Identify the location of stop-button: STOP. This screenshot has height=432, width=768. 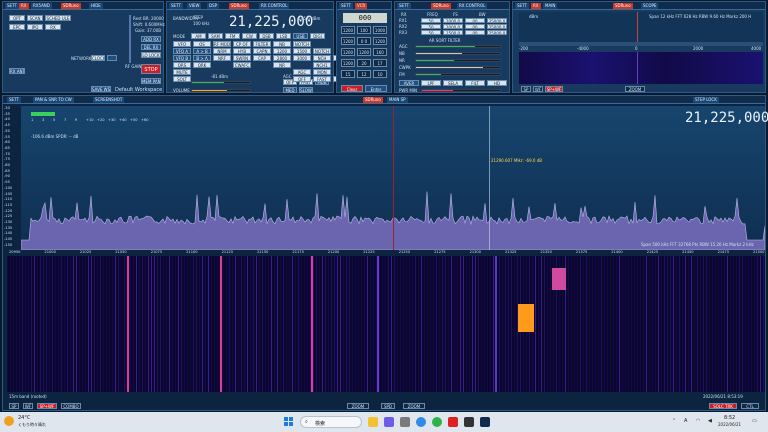
(151, 69).